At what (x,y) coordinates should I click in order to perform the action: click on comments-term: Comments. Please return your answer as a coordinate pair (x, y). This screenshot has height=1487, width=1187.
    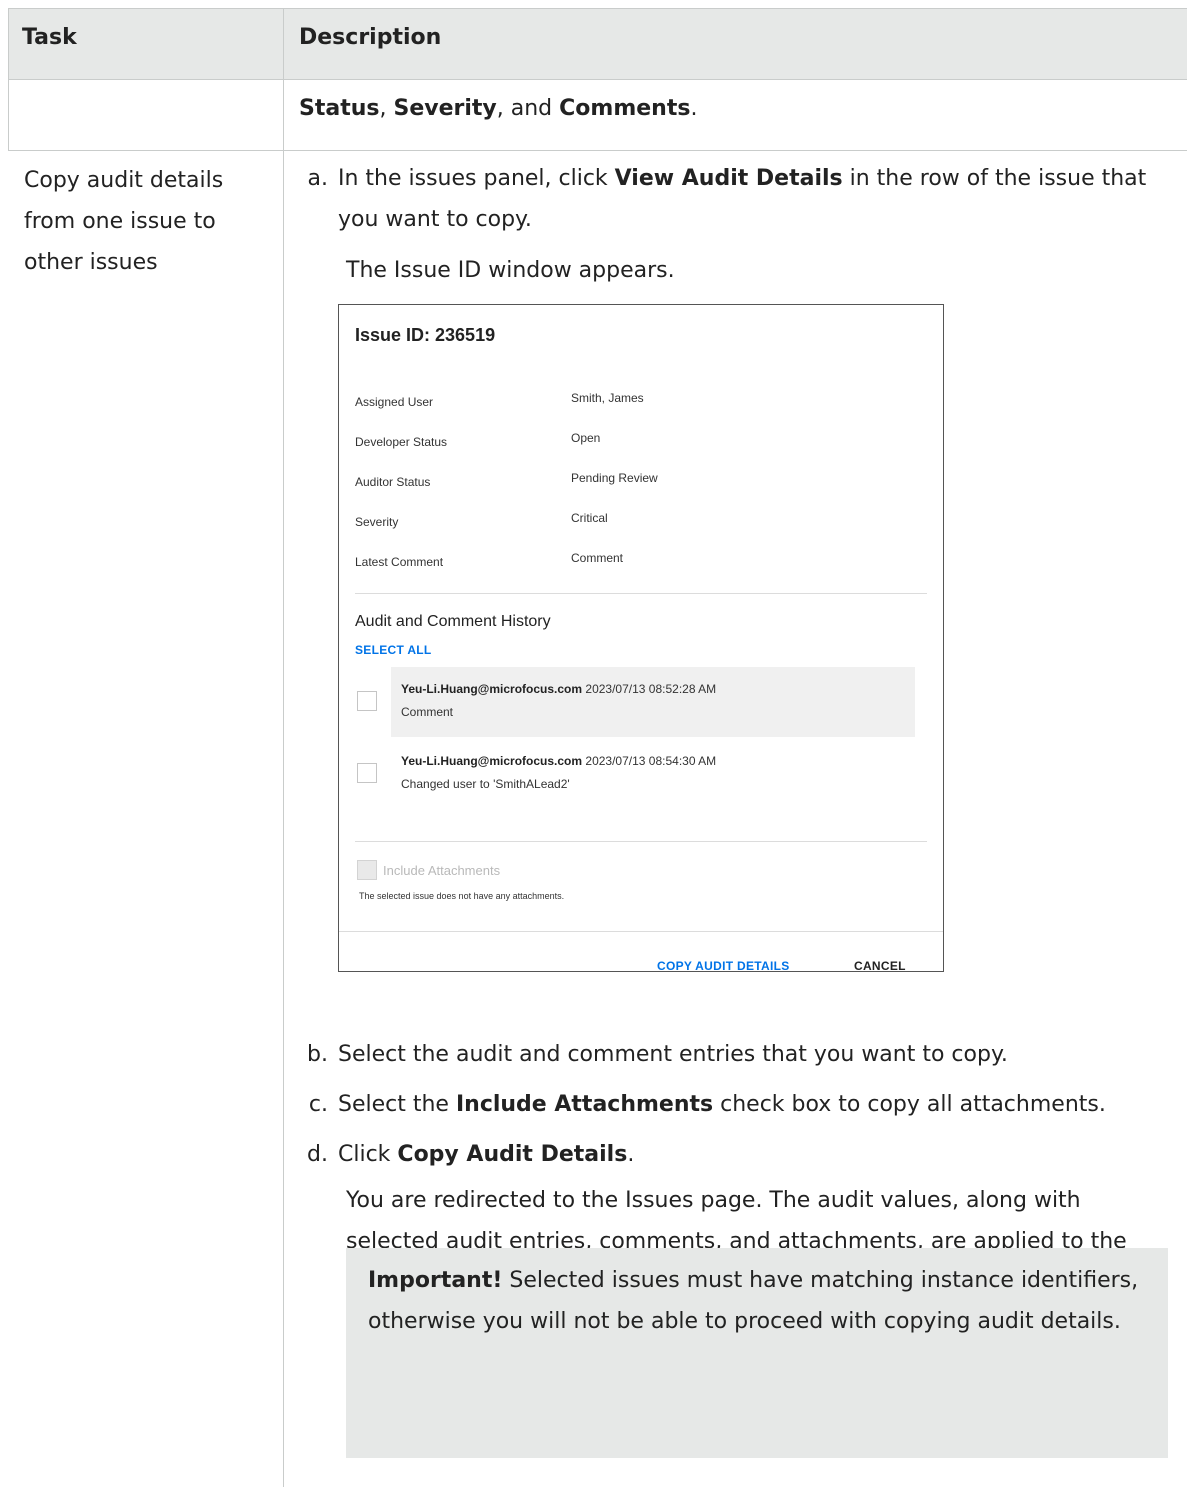
    Looking at the image, I should click on (625, 108).